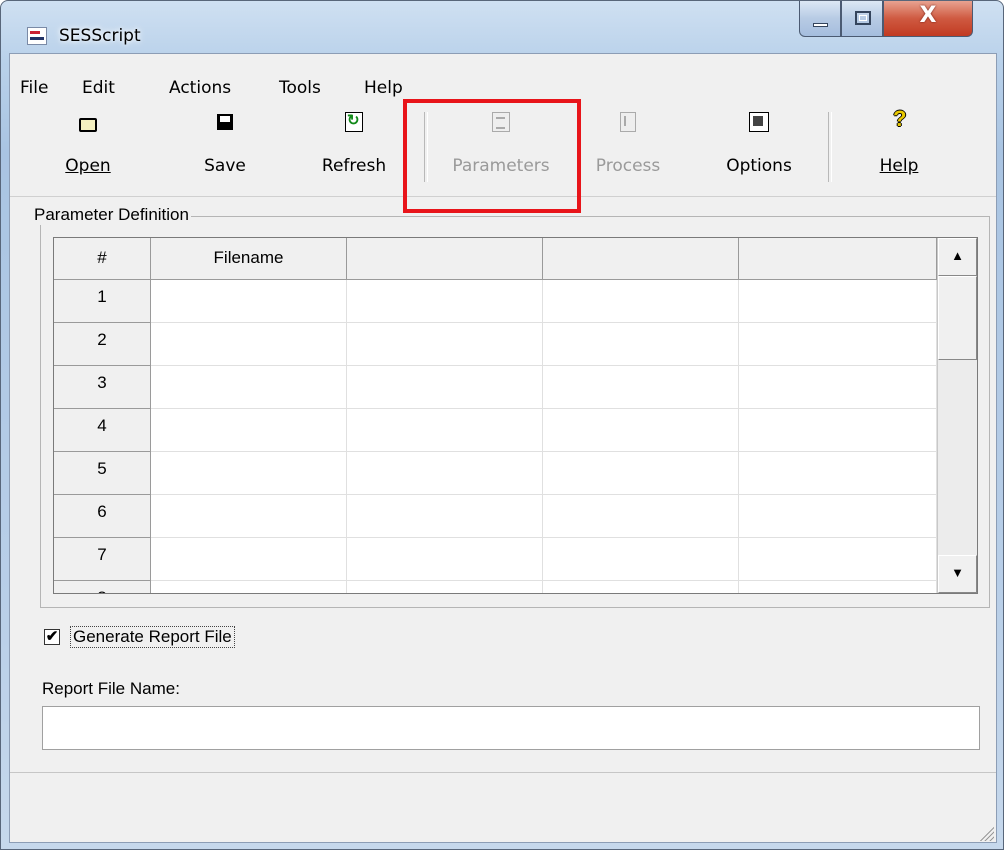  I want to click on refresh-label: Refresh, so click(354, 166).